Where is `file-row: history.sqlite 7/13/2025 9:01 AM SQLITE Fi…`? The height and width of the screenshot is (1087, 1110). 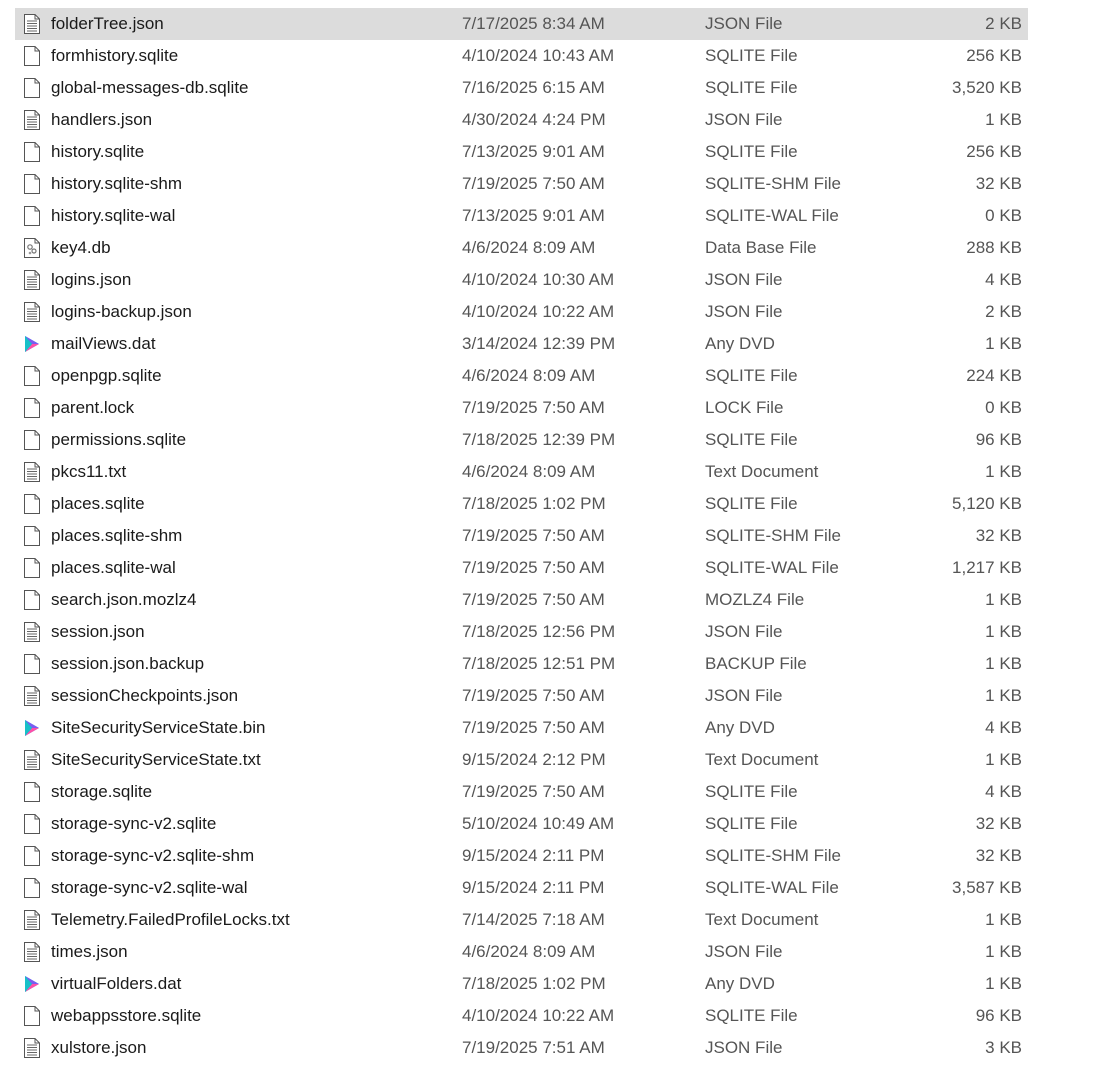
file-row: history.sqlite 7/13/2025 9:01 AM SQLITE Fi… is located at coordinates (521, 152).